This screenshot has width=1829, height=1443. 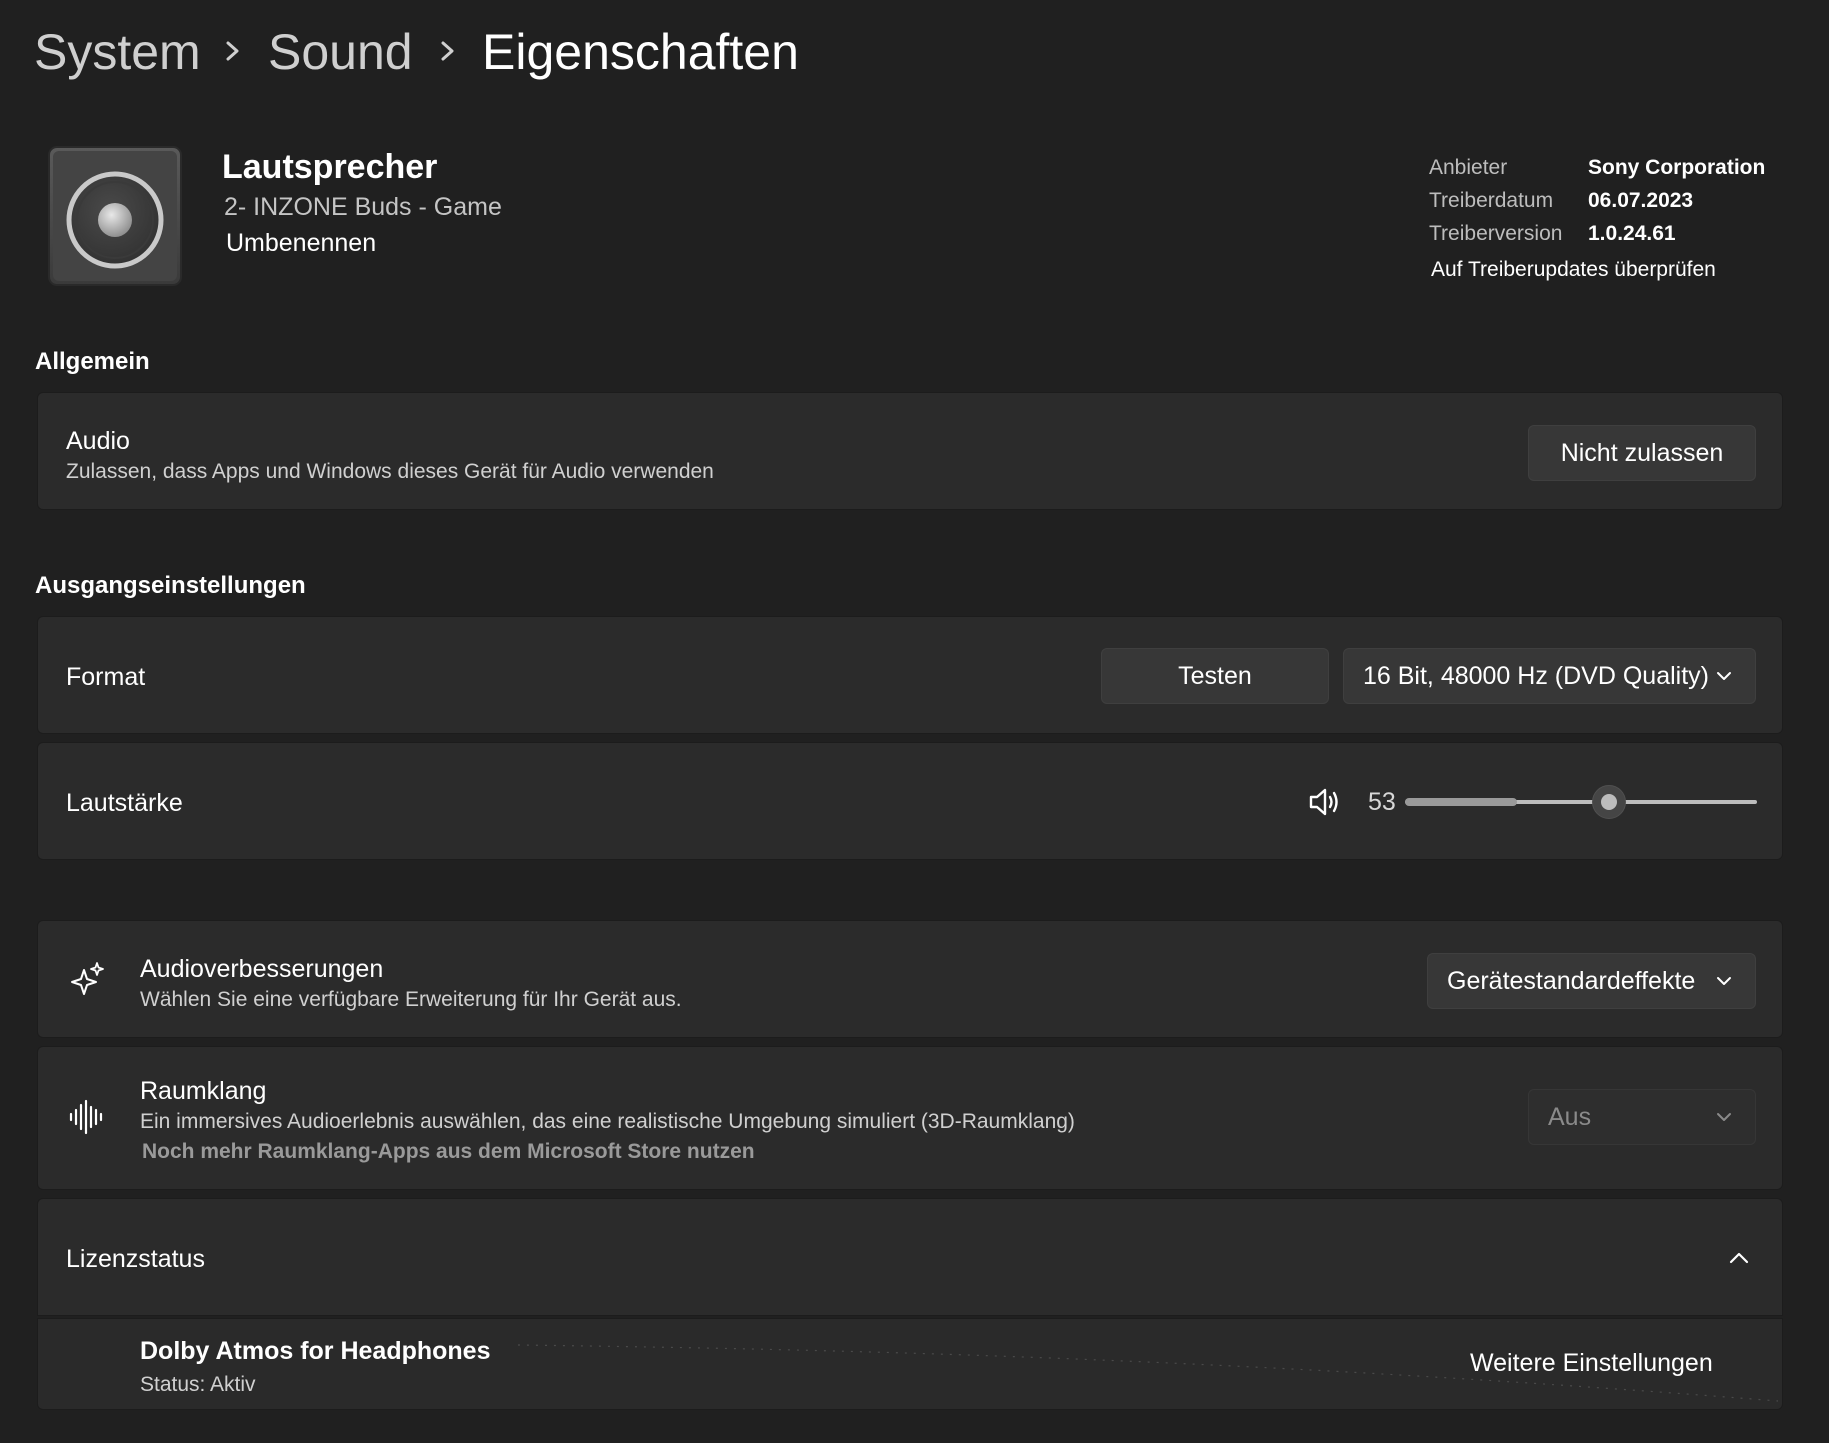 What do you see at coordinates (1632, 233) in the screenshot?
I see `driver-version-value: 1.0.24.61` at bounding box center [1632, 233].